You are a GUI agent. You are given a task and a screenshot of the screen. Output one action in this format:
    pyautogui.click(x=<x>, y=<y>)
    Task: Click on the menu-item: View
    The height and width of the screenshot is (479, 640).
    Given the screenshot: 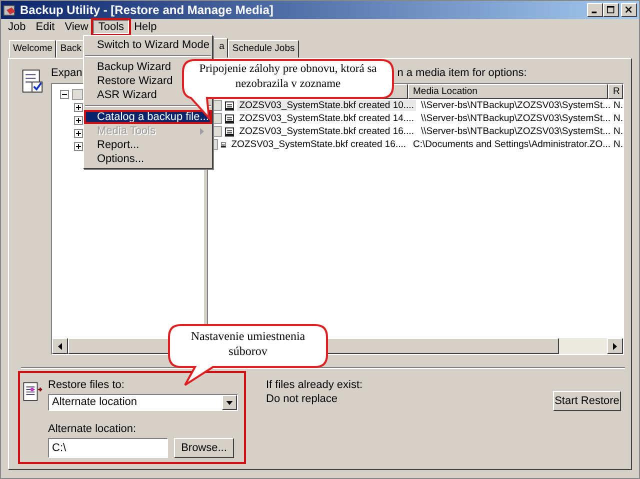 What is the action you would take?
    pyautogui.click(x=77, y=27)
    